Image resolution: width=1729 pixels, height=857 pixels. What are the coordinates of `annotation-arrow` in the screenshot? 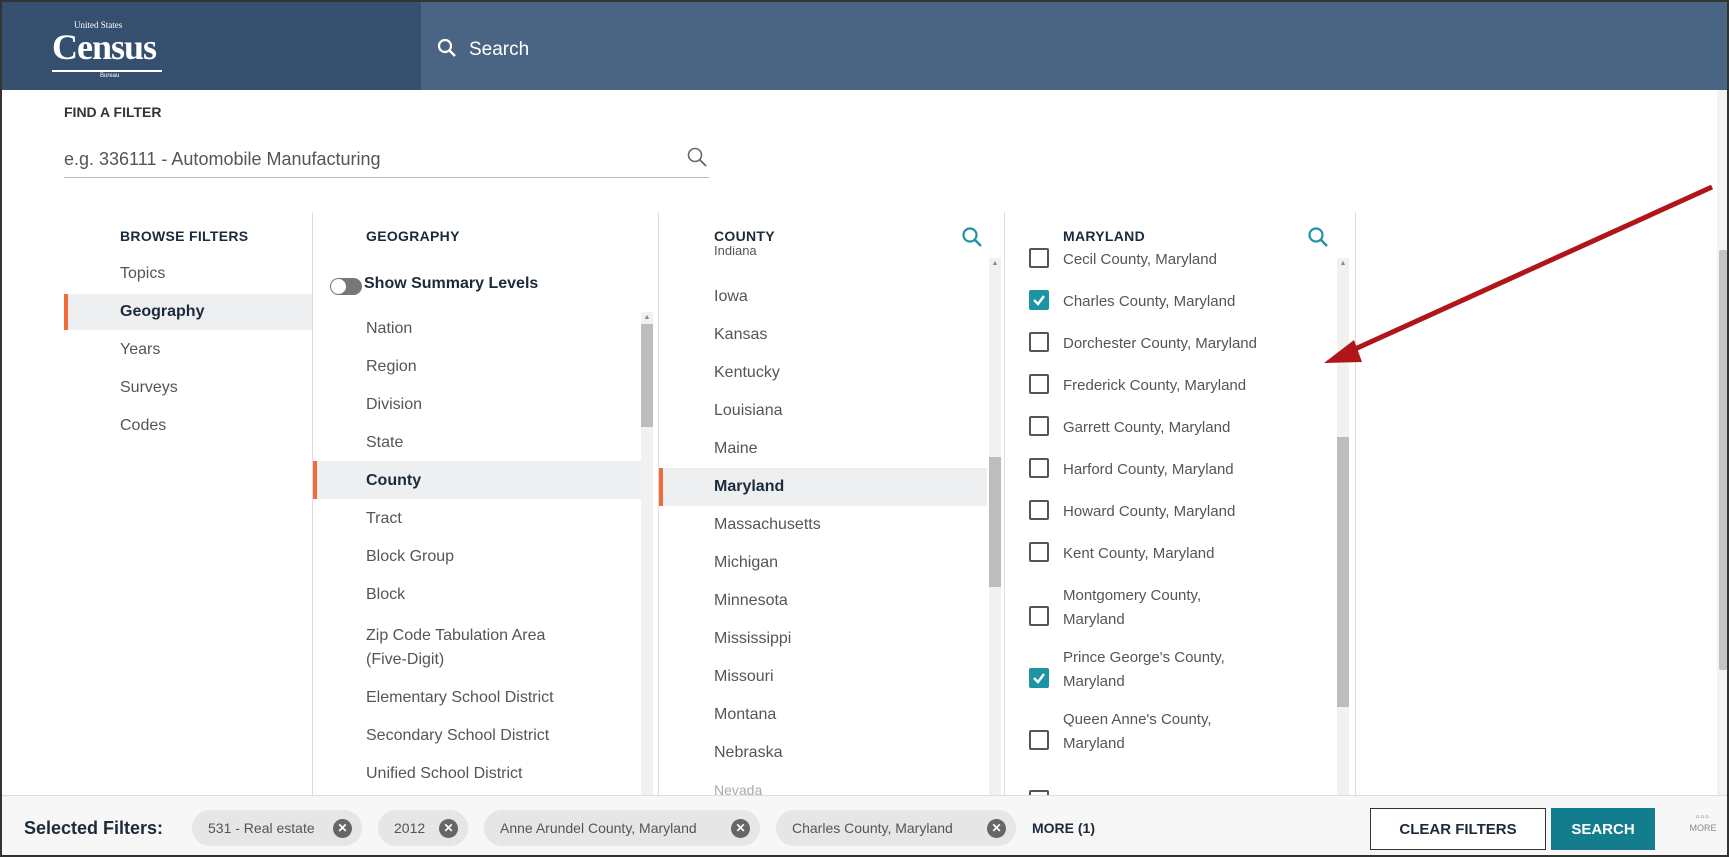 It's located at (1519, 273).